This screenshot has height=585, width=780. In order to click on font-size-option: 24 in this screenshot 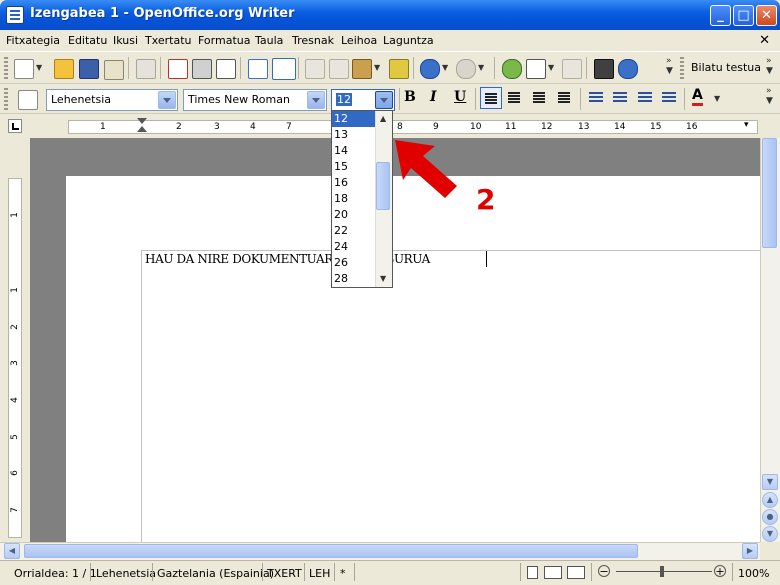, I will do `click(354, 247)`.